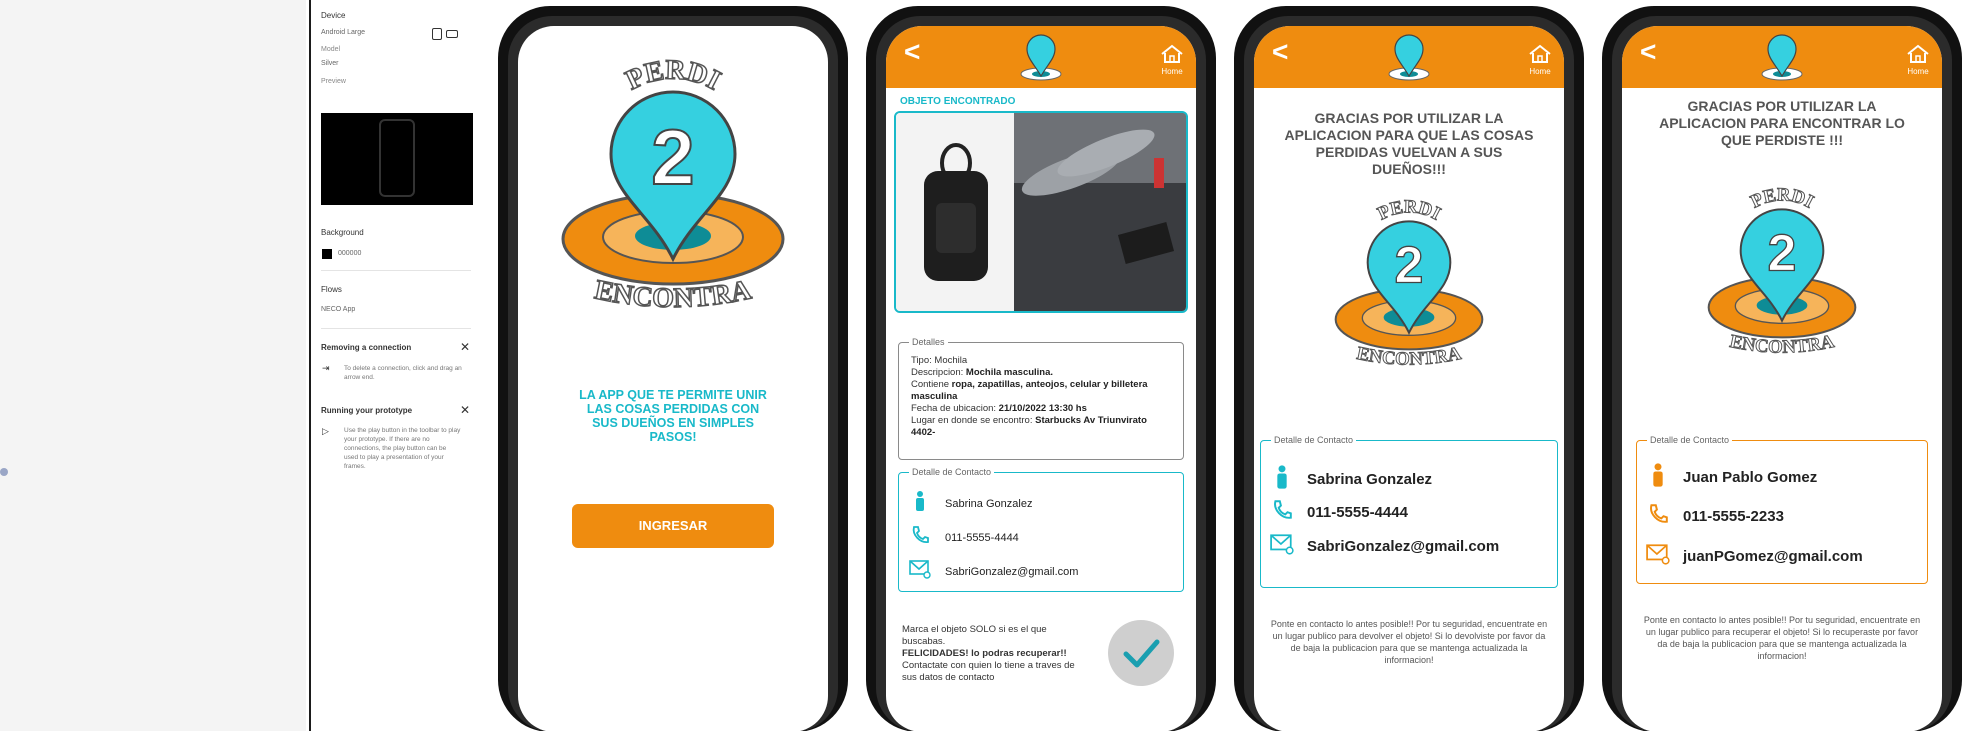 This screenshot has height=731, width=1968. Describe the element at coordinates (349, 253) in the screenshot. I see `background-value: 000000` at that location.